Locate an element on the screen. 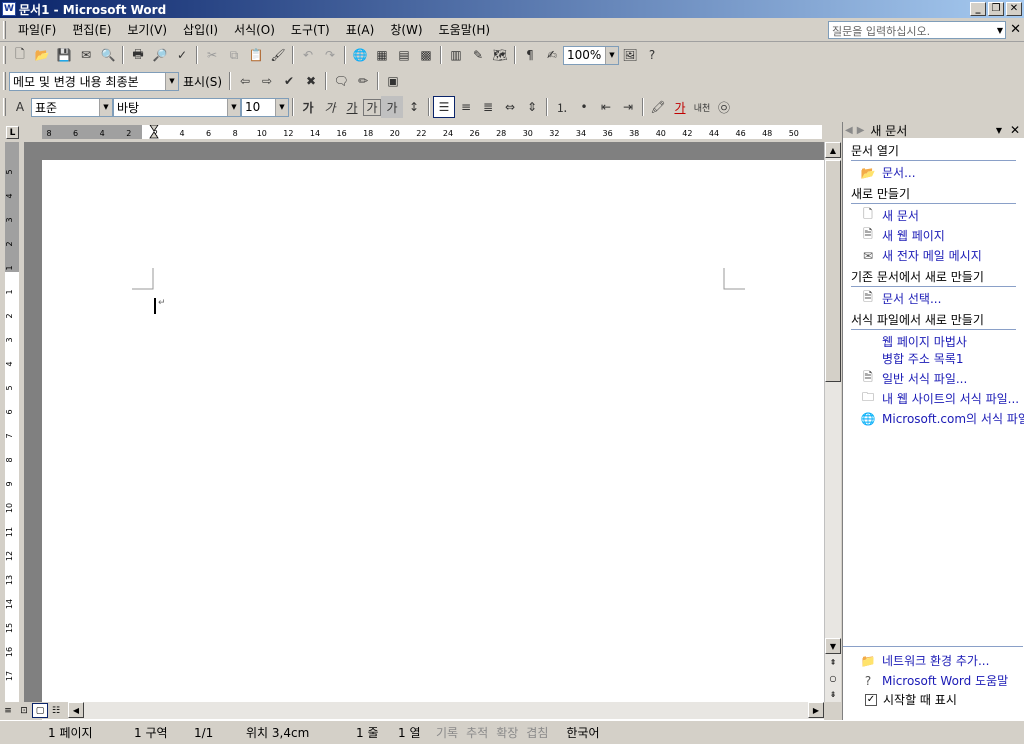  line-spacing-icon: ⇕ is located at coordinates (532, 107).